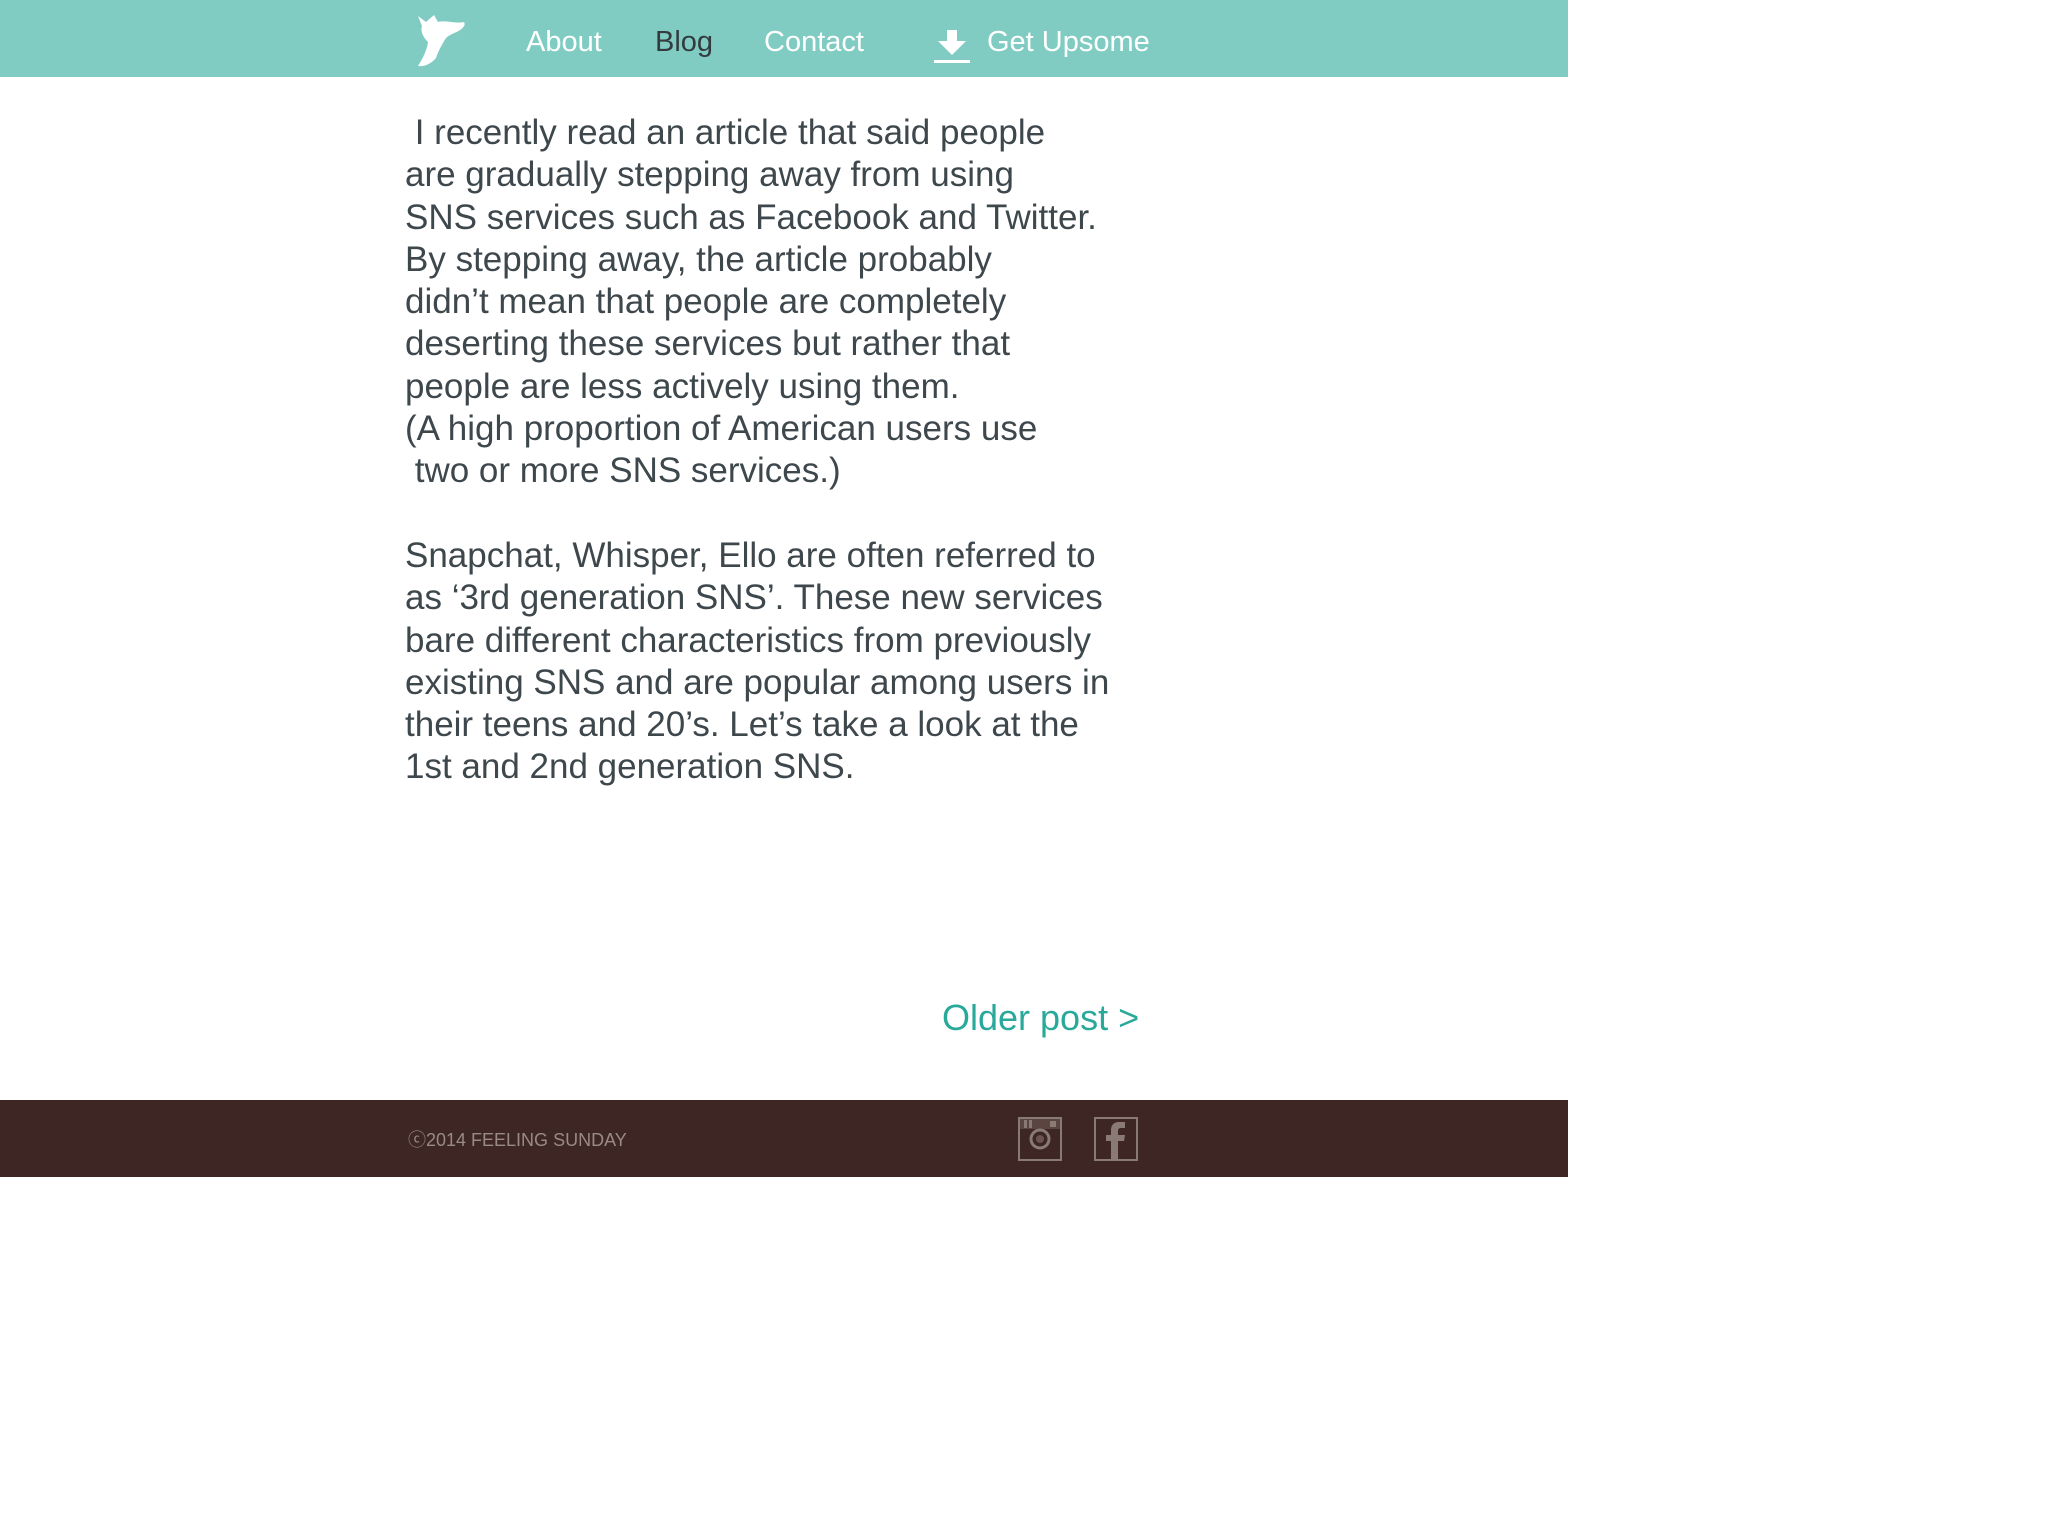  Describe the element at coordinates (682, 386) in the screenshot. I see `text-line: people are less actively using them.` at that location.